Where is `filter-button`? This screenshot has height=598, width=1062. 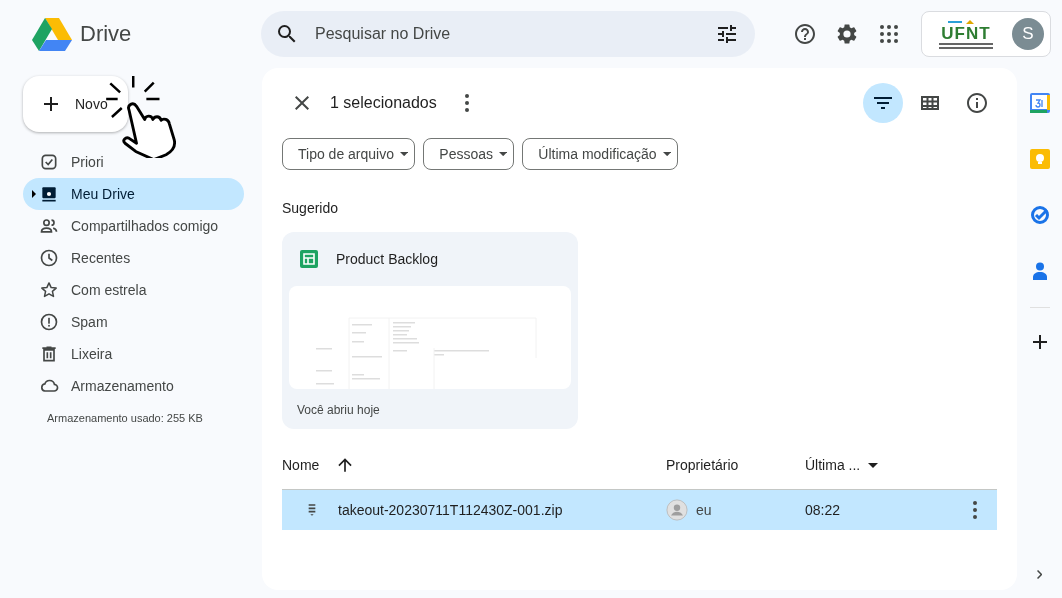
filter-button is located at coordinates (883, 103).